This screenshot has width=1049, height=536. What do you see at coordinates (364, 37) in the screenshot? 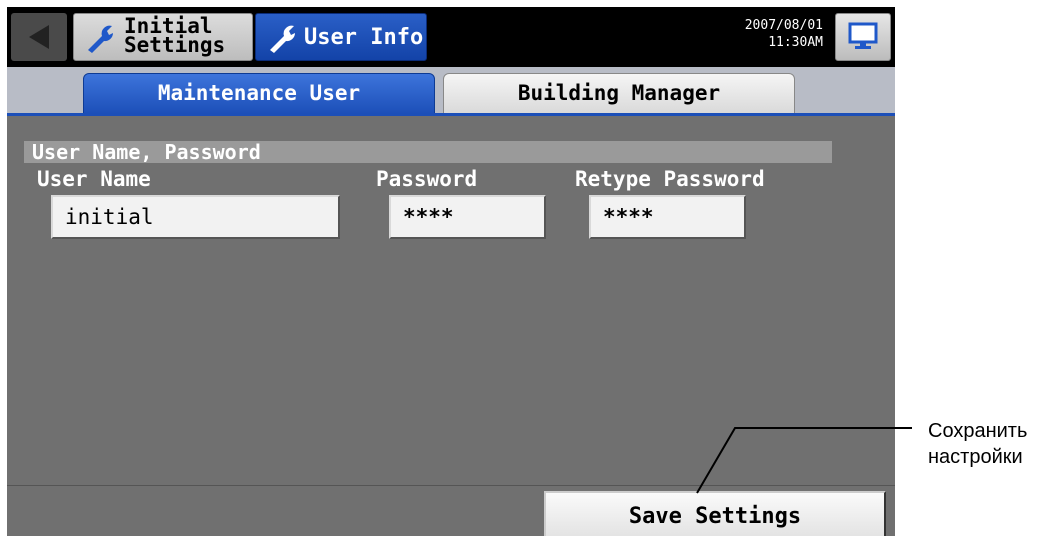
I see `user-info-label: User Info` at bounding box center [364, 37].